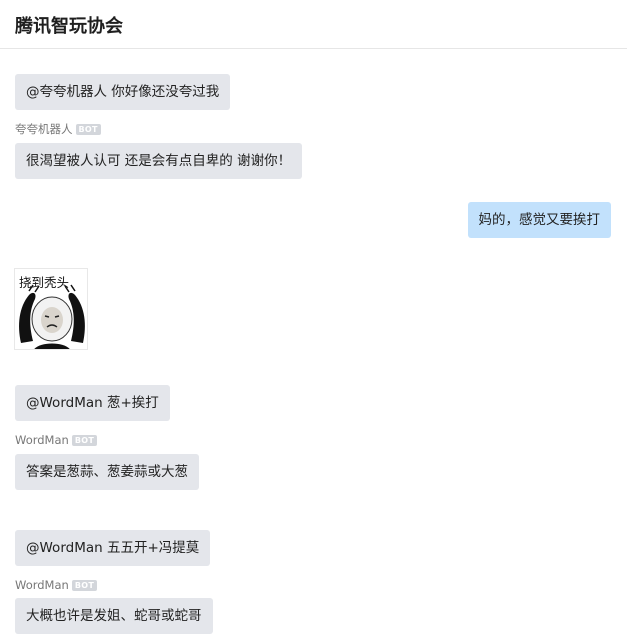 Image resolution: width=627 pixels, height=643 pixels. What do you see at coordinates (313, 24) in the screenshot?
I see `chat-header: 腾讯智玩协会` at bounding box center [313, 24].